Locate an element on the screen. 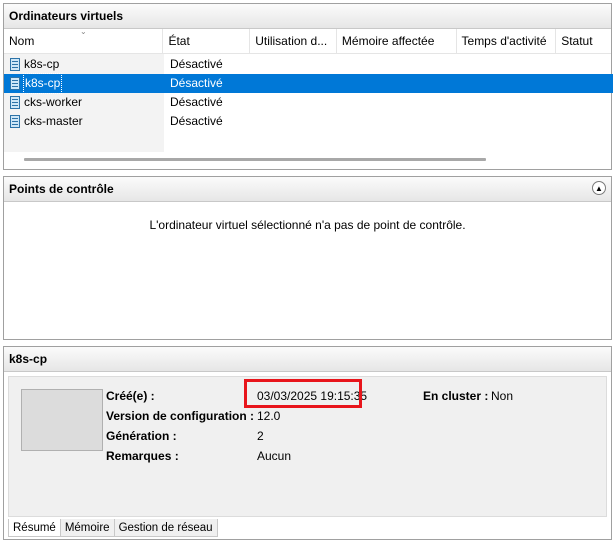  created-label: Créé(e) : is located at coordinates (130, 396).